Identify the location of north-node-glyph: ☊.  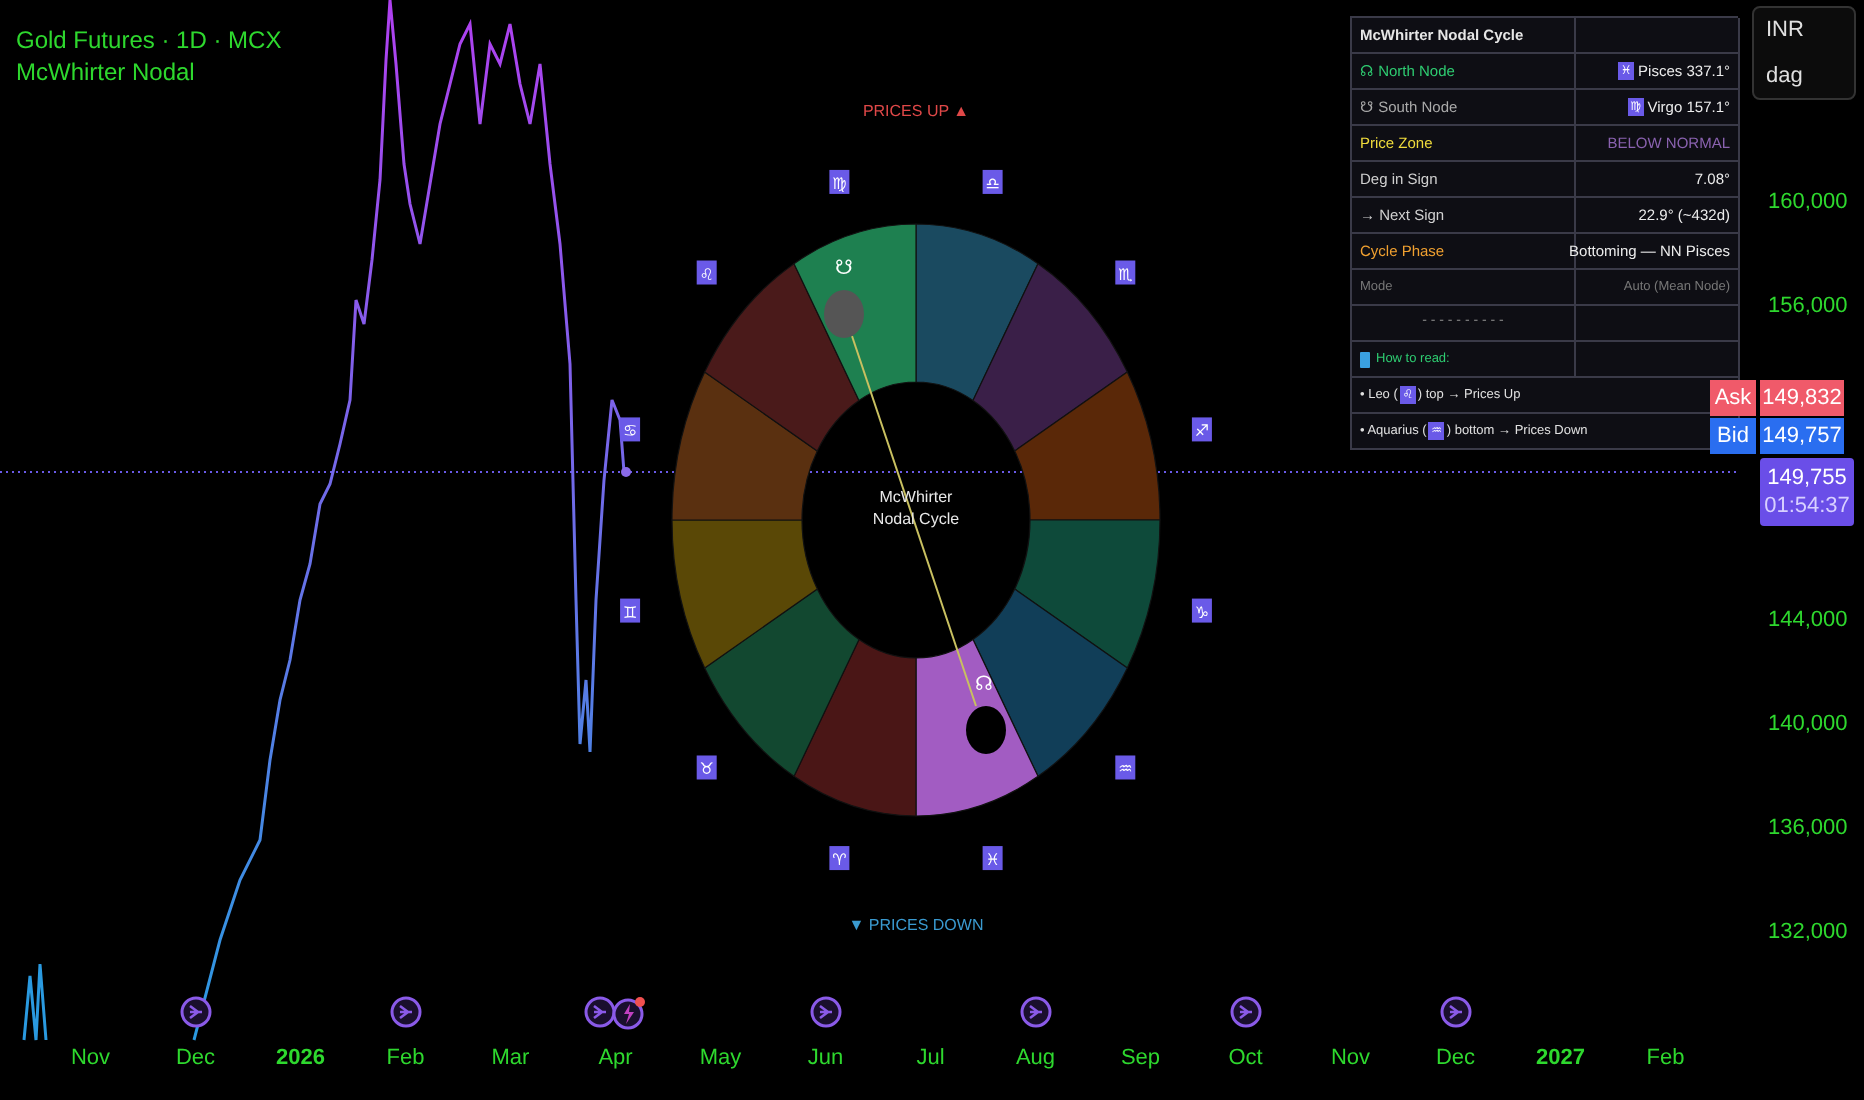
(984, 685).